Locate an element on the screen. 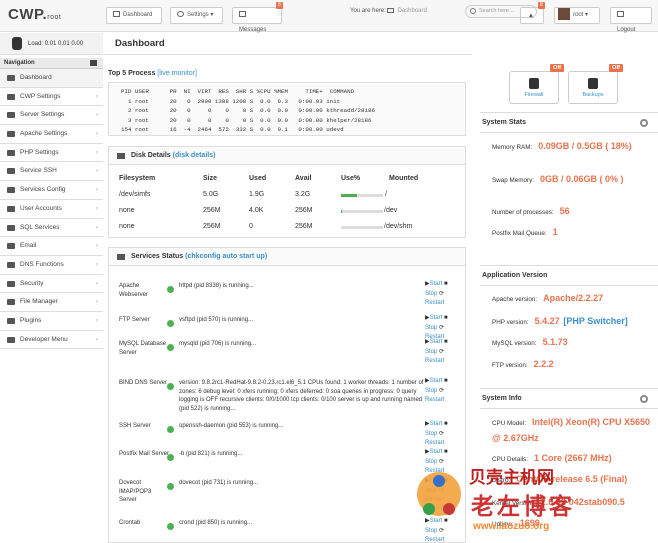 This screenshot has width=658, height=543. menu-toggle-icon is located at coordinates (93, 63).